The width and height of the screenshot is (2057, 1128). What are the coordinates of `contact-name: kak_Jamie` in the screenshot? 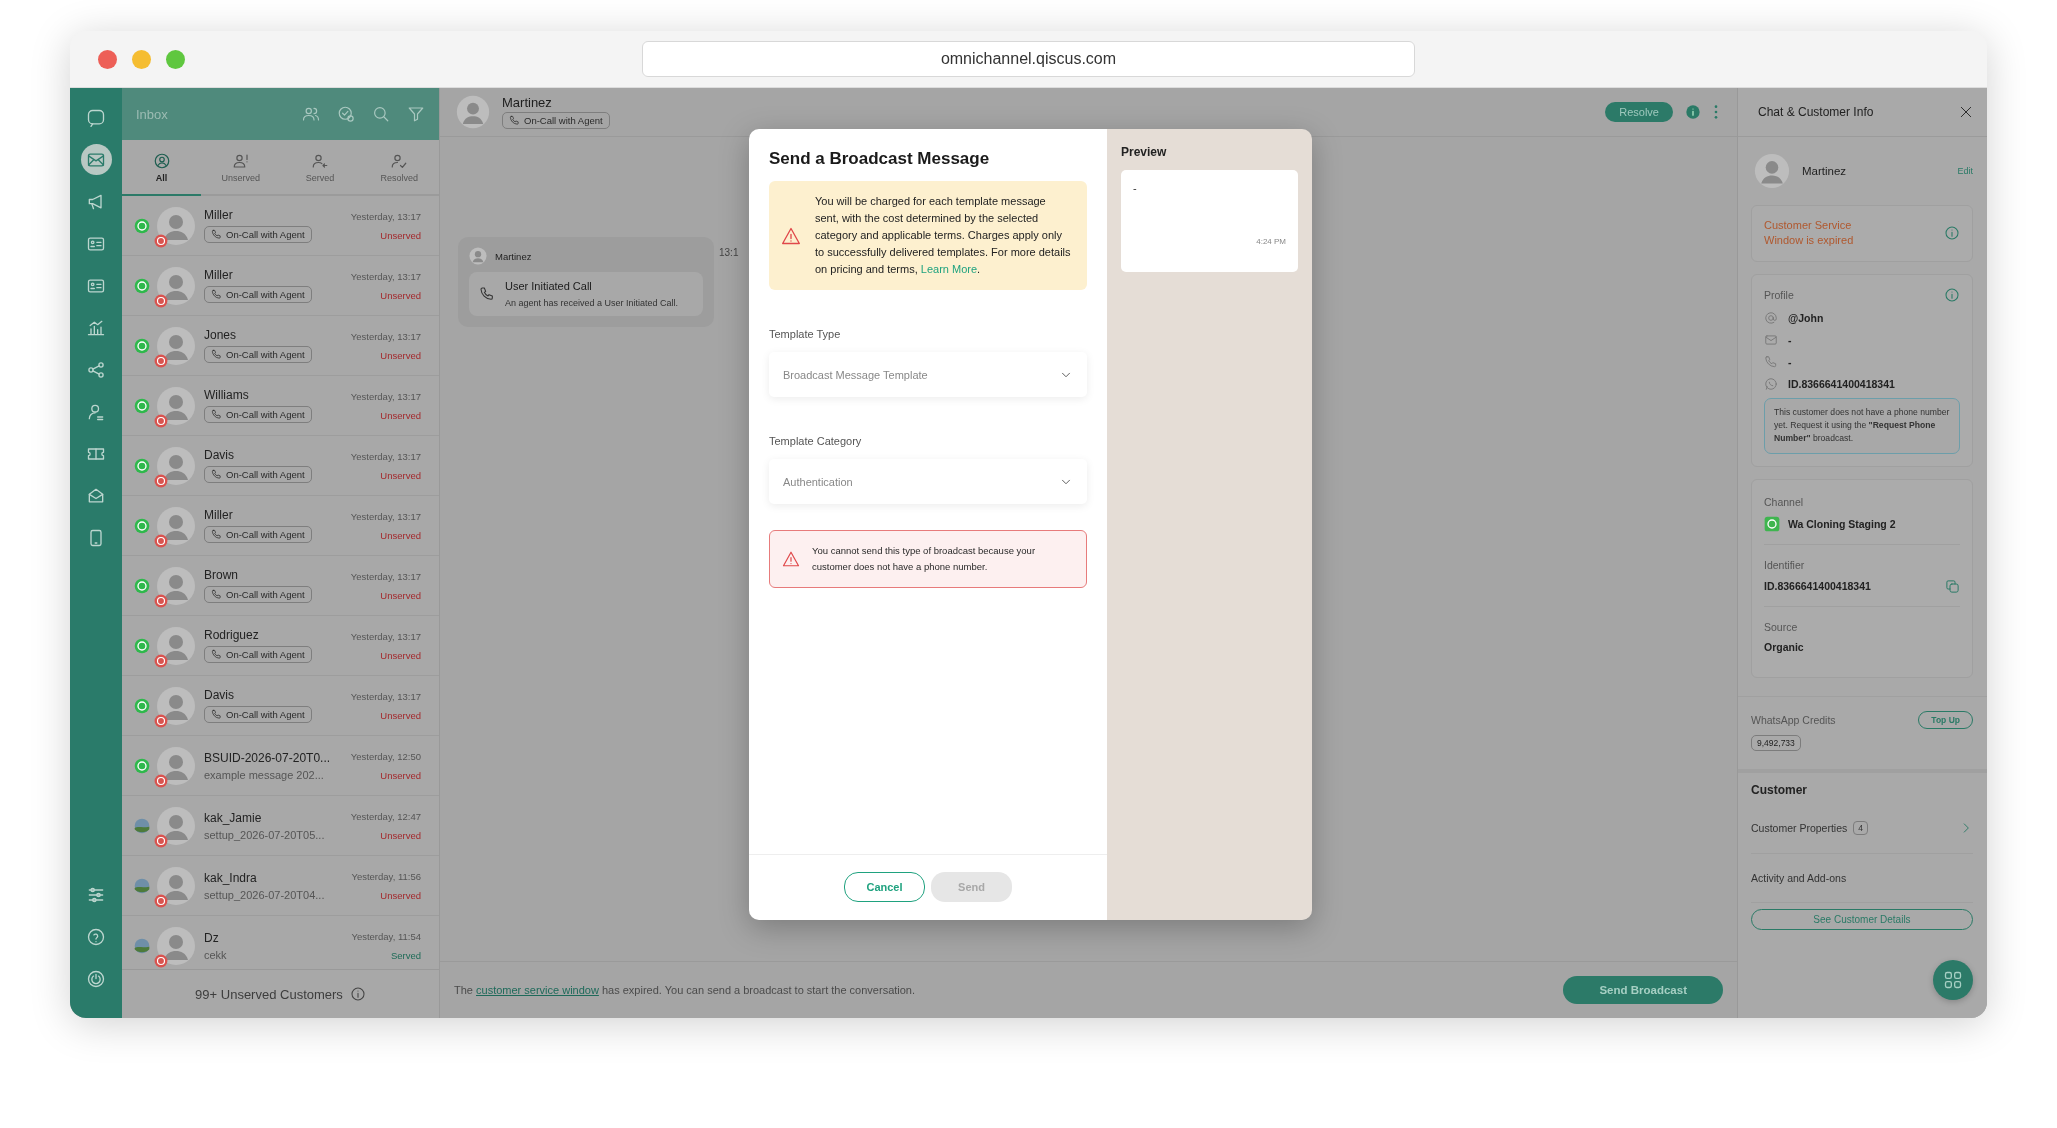 It's located at (233, 817).